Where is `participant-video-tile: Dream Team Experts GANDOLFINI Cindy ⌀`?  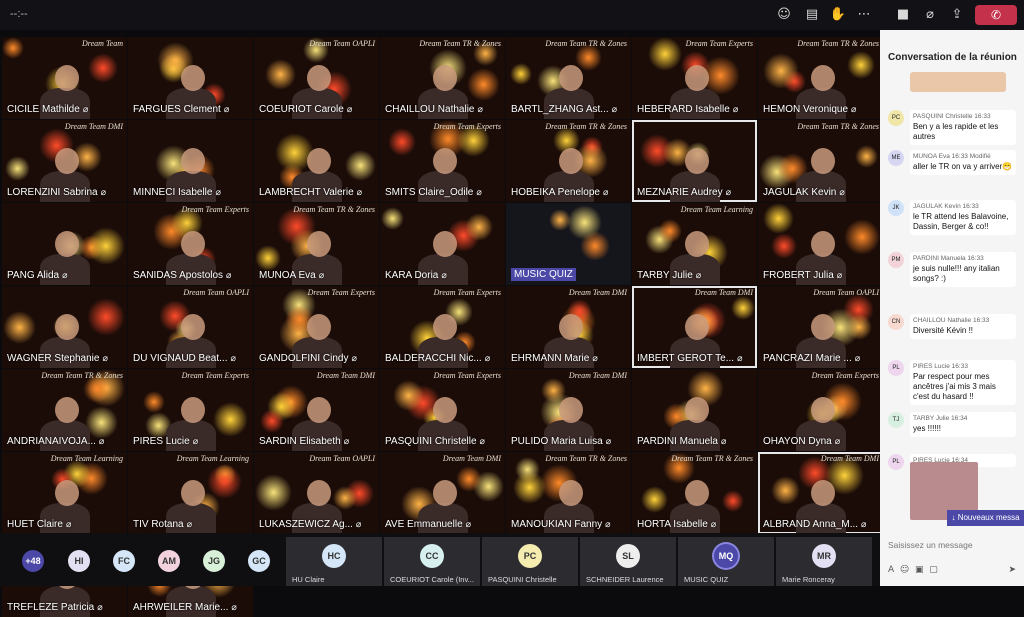 participant-video-tile: Dream Team Experts GANDOLFINI Cindy ⌀ is located at coordinates (316, 327).